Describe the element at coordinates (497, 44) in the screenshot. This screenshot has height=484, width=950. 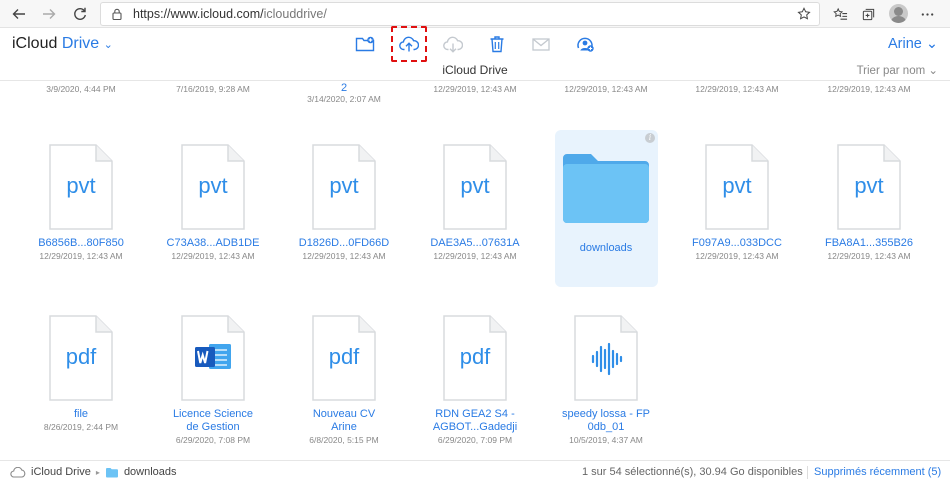
I see `delete-icon` at that location.